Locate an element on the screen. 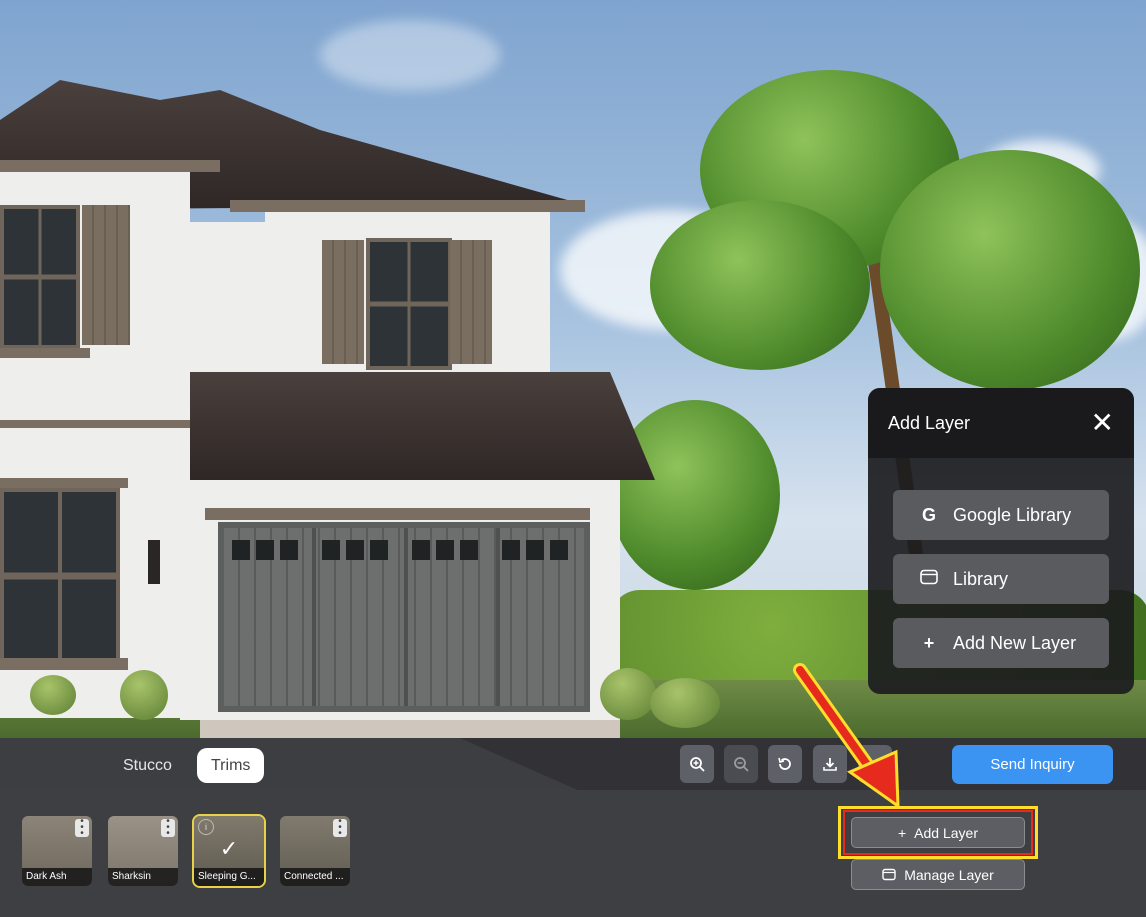 Image resolution: width=1146 pixels, height=917 pixels. google-icon: G is located at coordinates (928, 514).